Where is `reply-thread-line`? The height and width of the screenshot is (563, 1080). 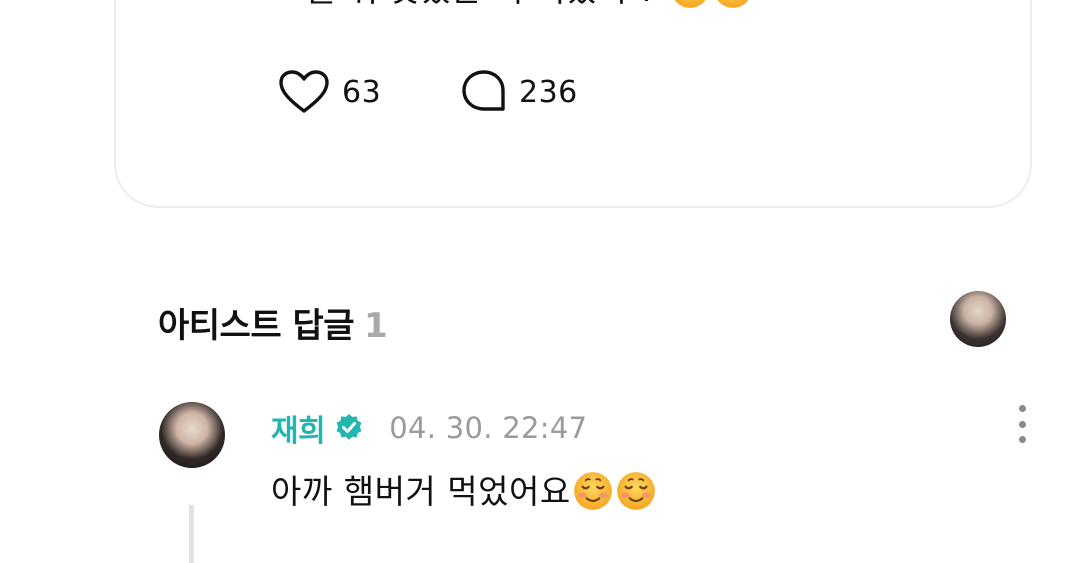
reply-thread-line is located at coordinates (191, 534).